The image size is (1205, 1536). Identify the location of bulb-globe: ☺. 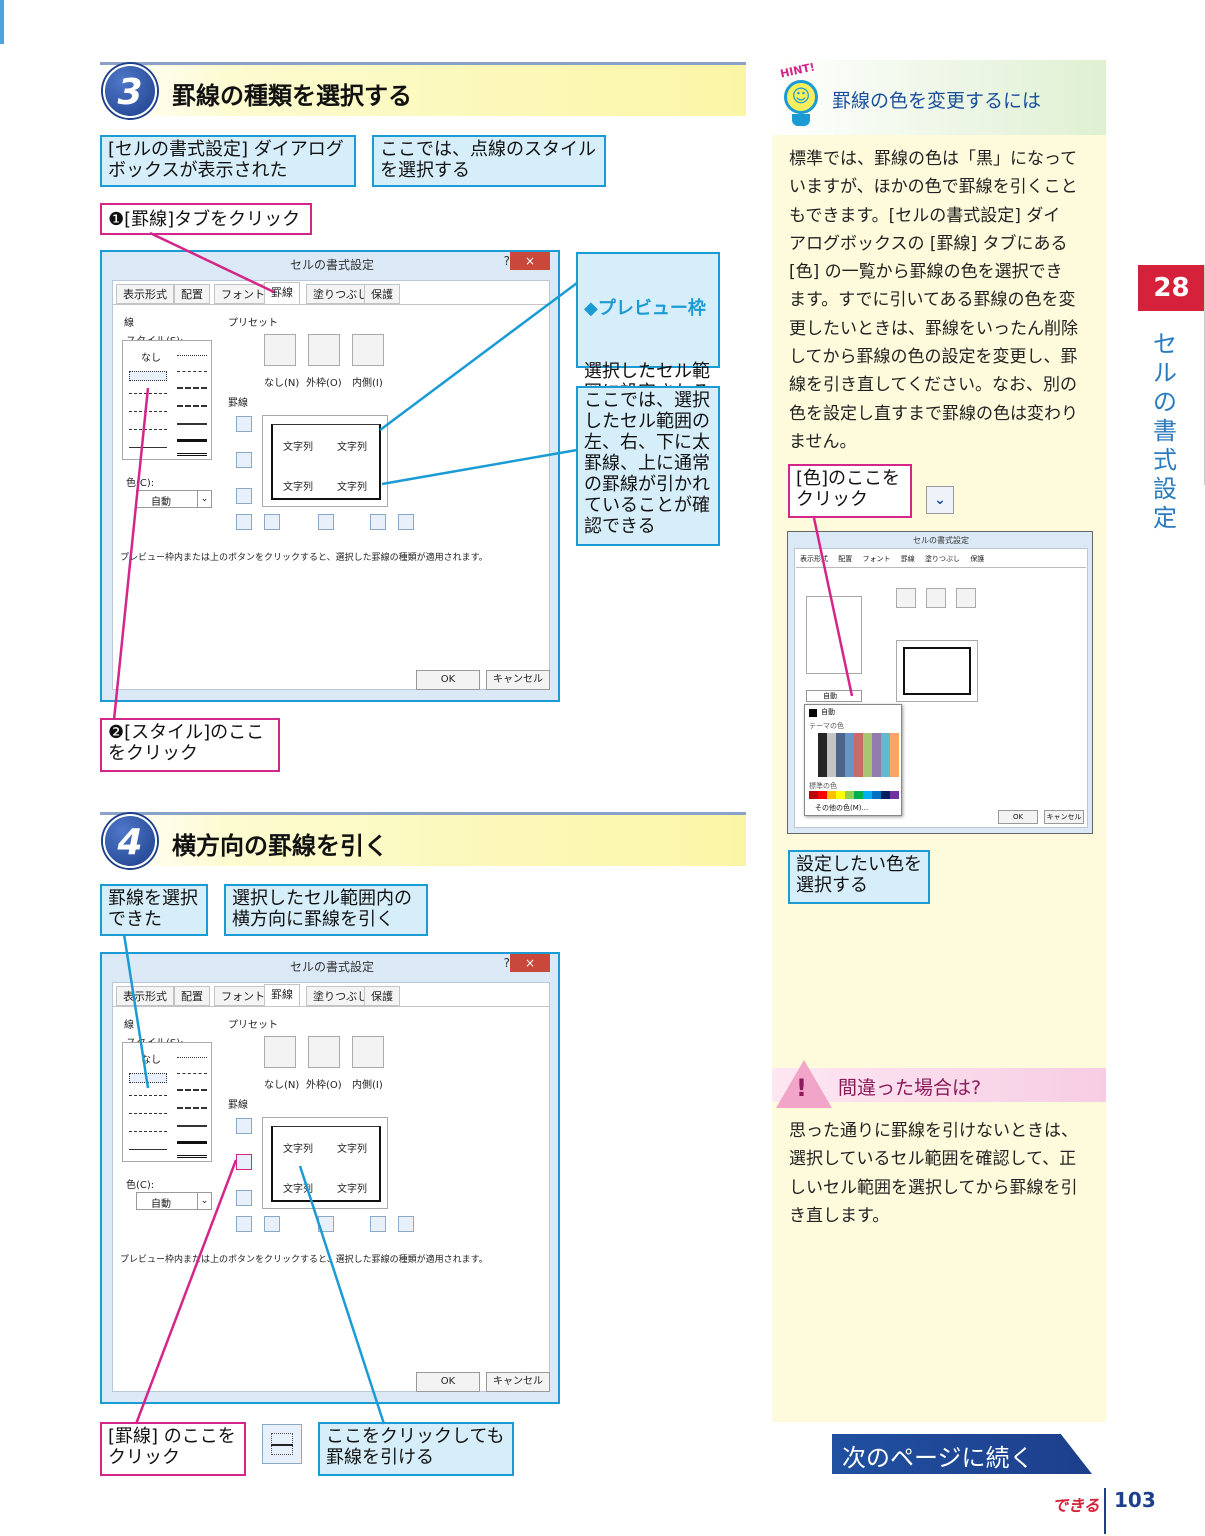
(801, 97).